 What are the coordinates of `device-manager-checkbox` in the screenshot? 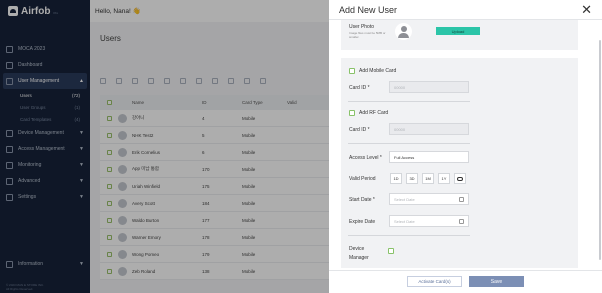 It's located at (391, 251).